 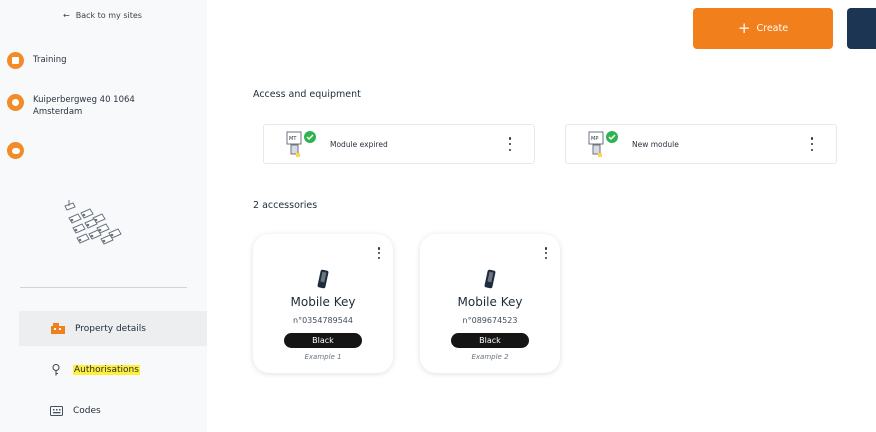 I want to click on menu-item-property-details: Property details, so click(x=113, y=328).